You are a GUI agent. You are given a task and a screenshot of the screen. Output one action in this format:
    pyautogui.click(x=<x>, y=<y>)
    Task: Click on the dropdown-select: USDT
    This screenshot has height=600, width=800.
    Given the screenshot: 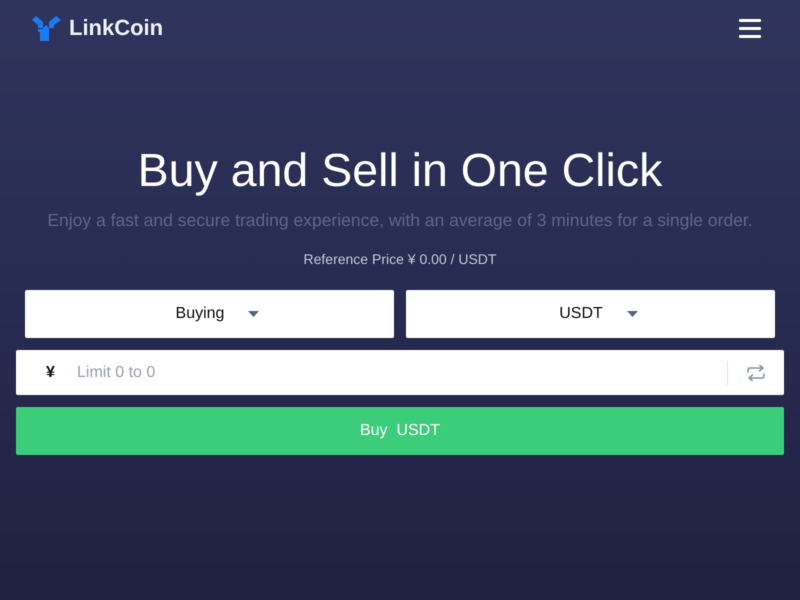 What is the action you would take?
    pyautogui.click(x=590, y=314)
    